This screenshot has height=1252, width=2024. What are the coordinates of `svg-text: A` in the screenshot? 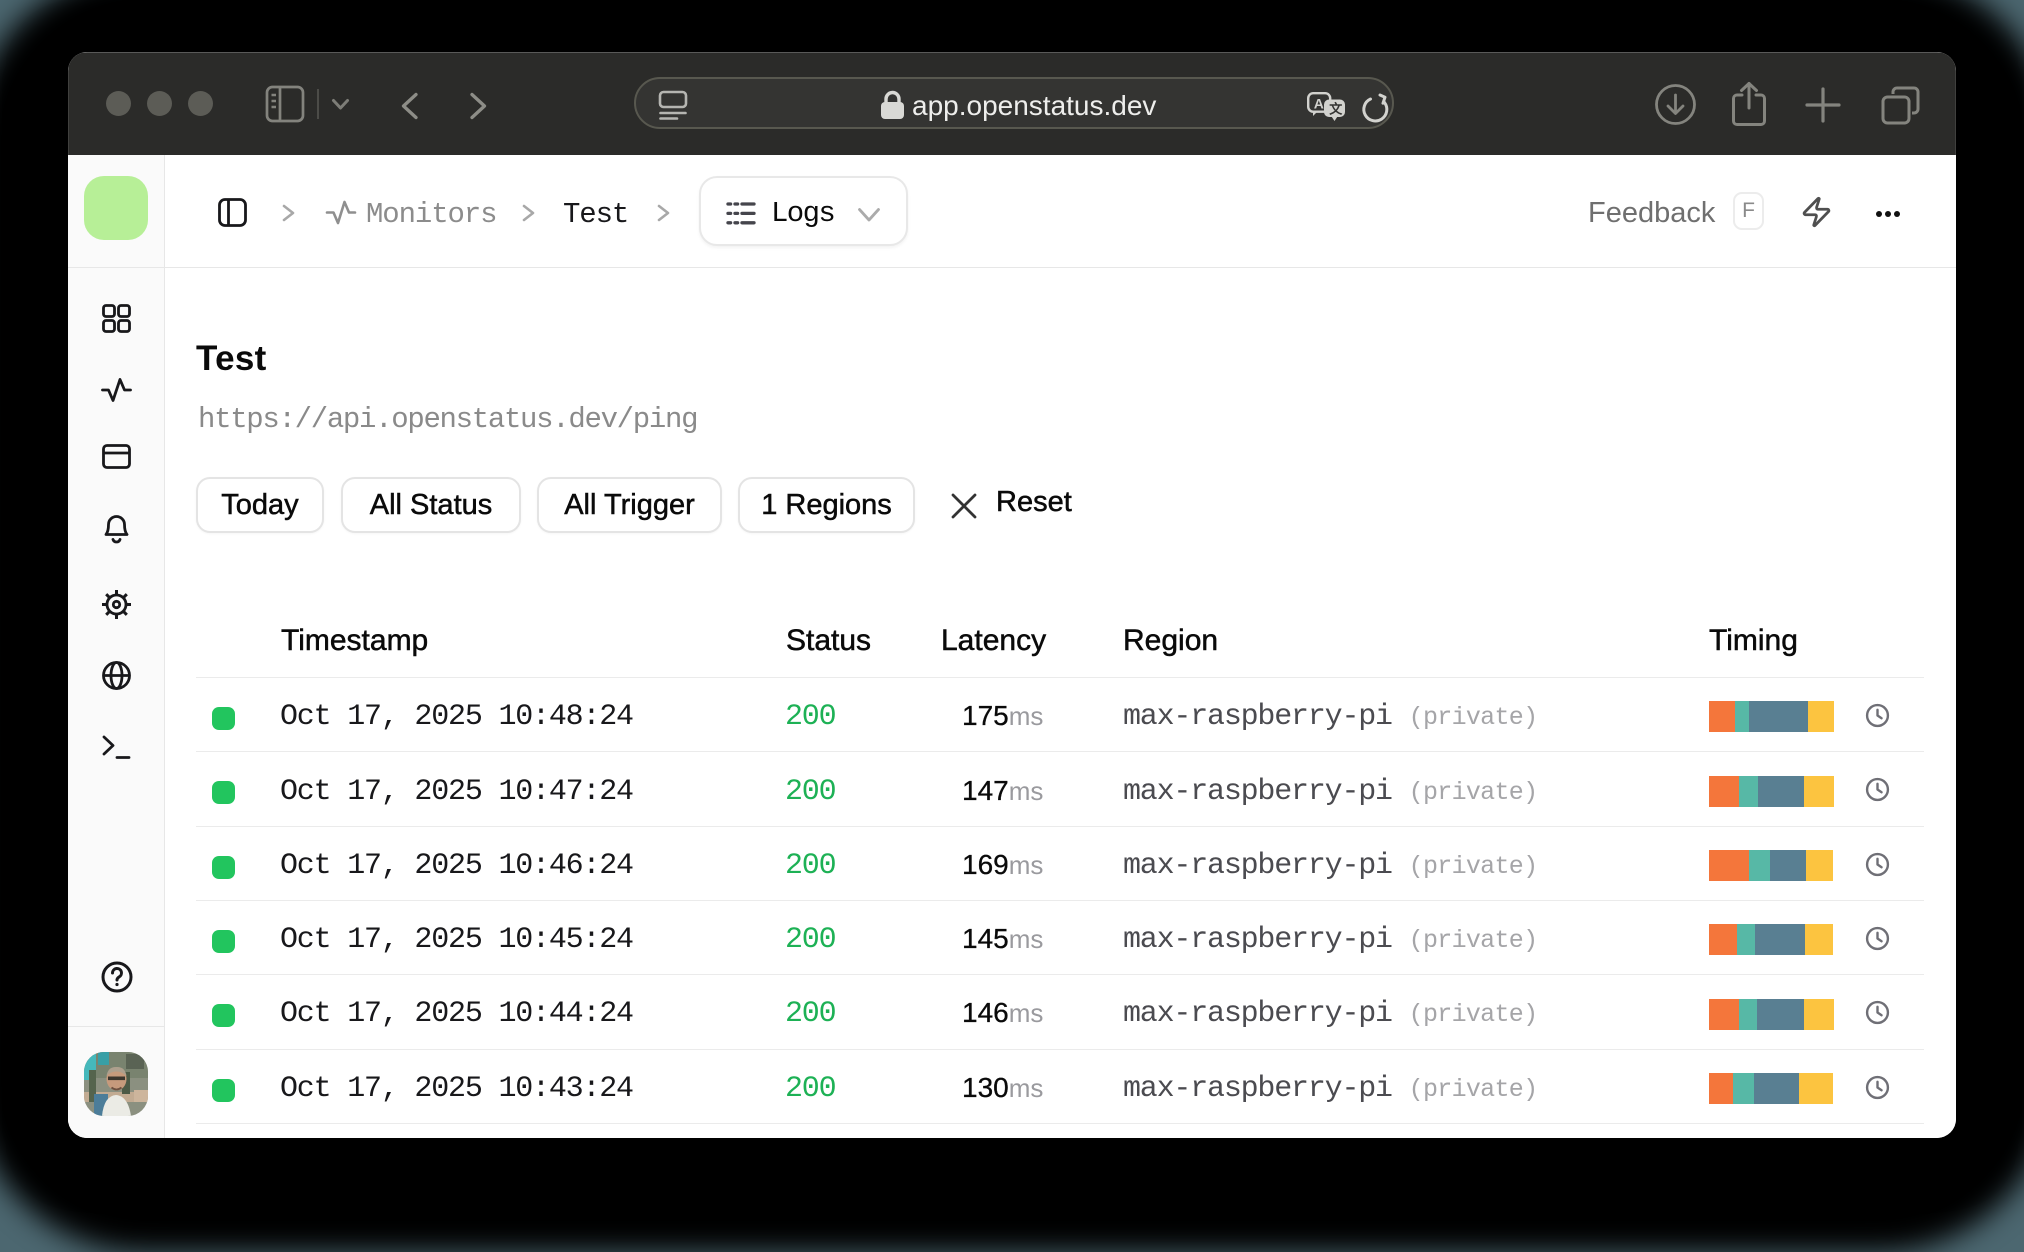 It's located at (1319, 104).